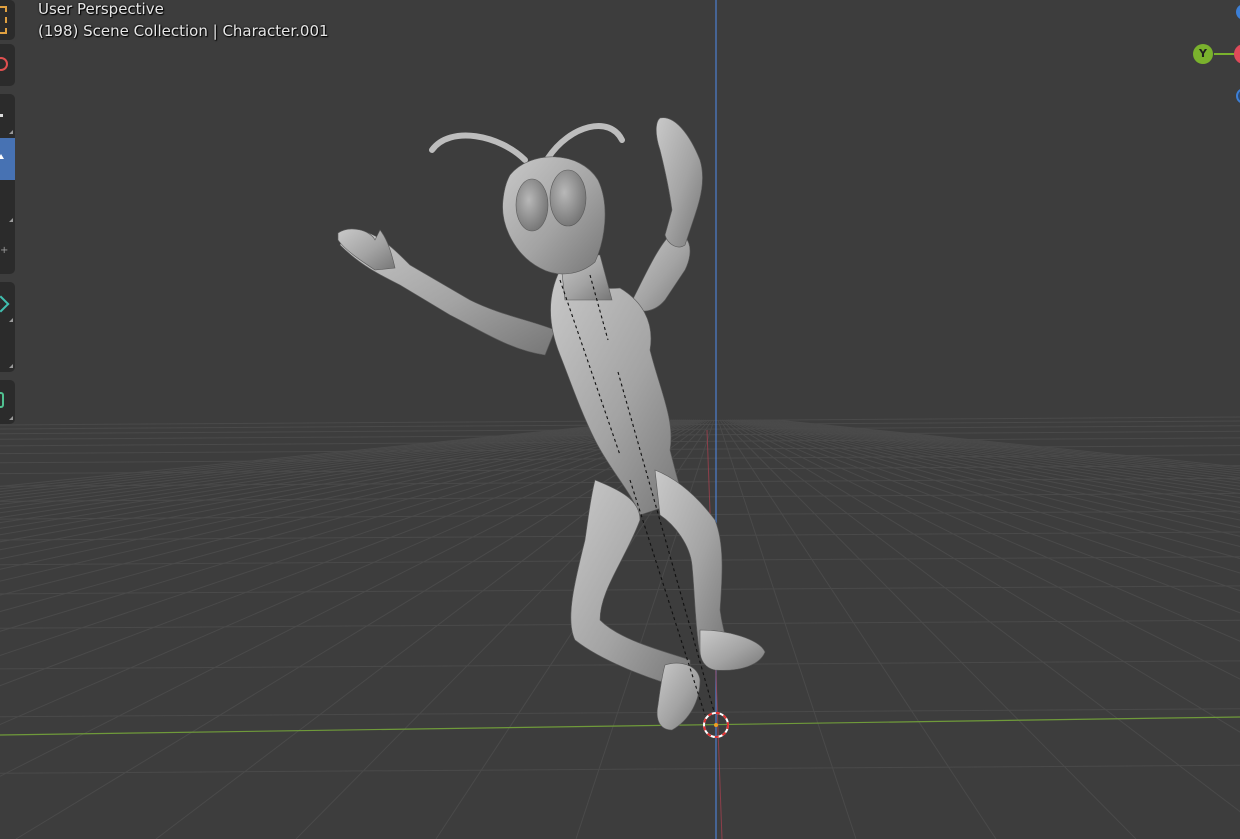  Describe the element at coordinates (532, 205) in the screenshot. I see `eye-left` at that location.